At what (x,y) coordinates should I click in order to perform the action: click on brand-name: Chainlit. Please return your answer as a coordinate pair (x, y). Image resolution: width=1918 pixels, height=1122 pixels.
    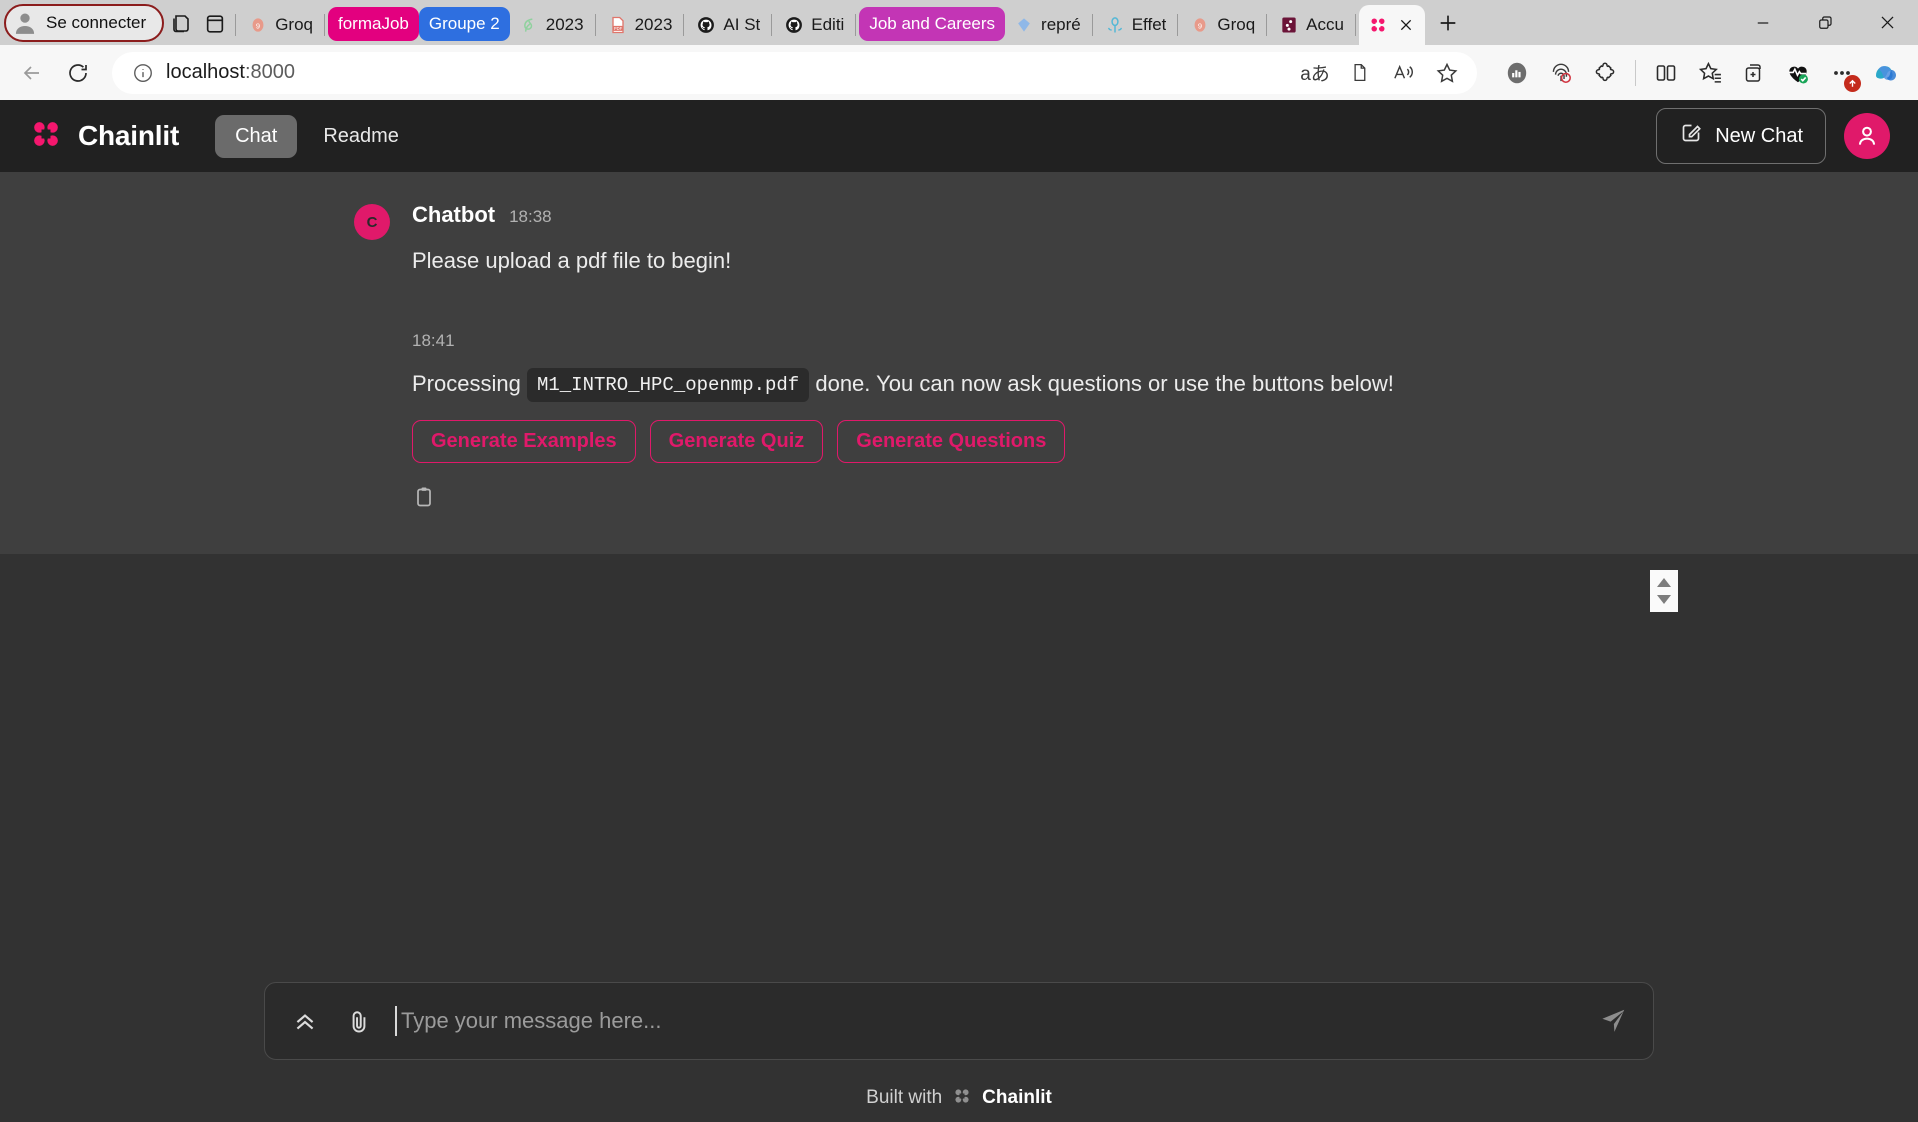
    Looking at the image, I should click on (129, 135).